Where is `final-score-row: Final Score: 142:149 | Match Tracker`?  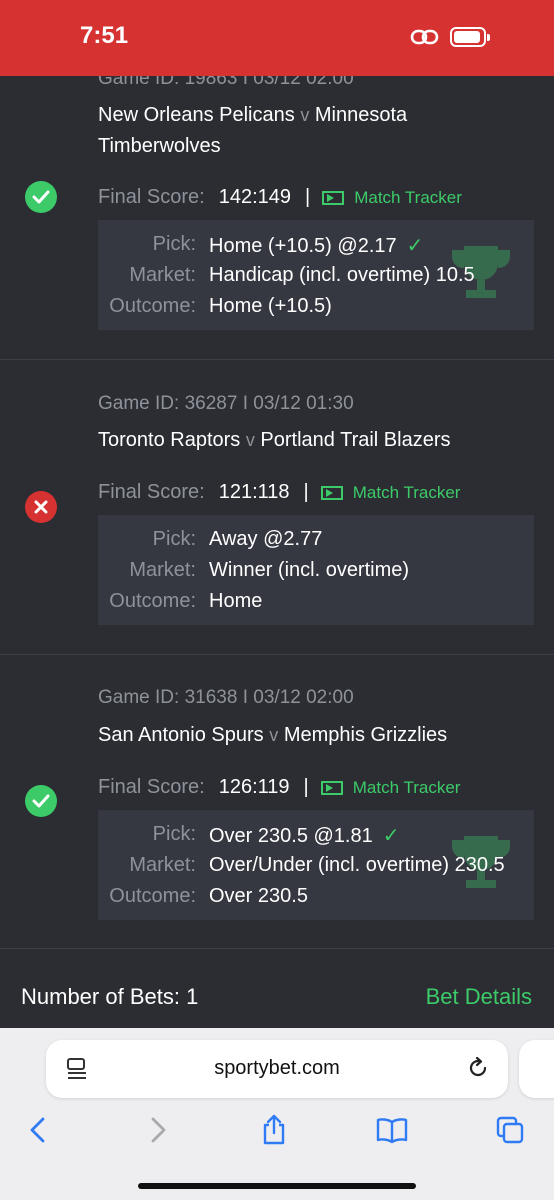 final-score-row: Final Score: 142:149 | Match Tracker is located at coordinates (280, 197).